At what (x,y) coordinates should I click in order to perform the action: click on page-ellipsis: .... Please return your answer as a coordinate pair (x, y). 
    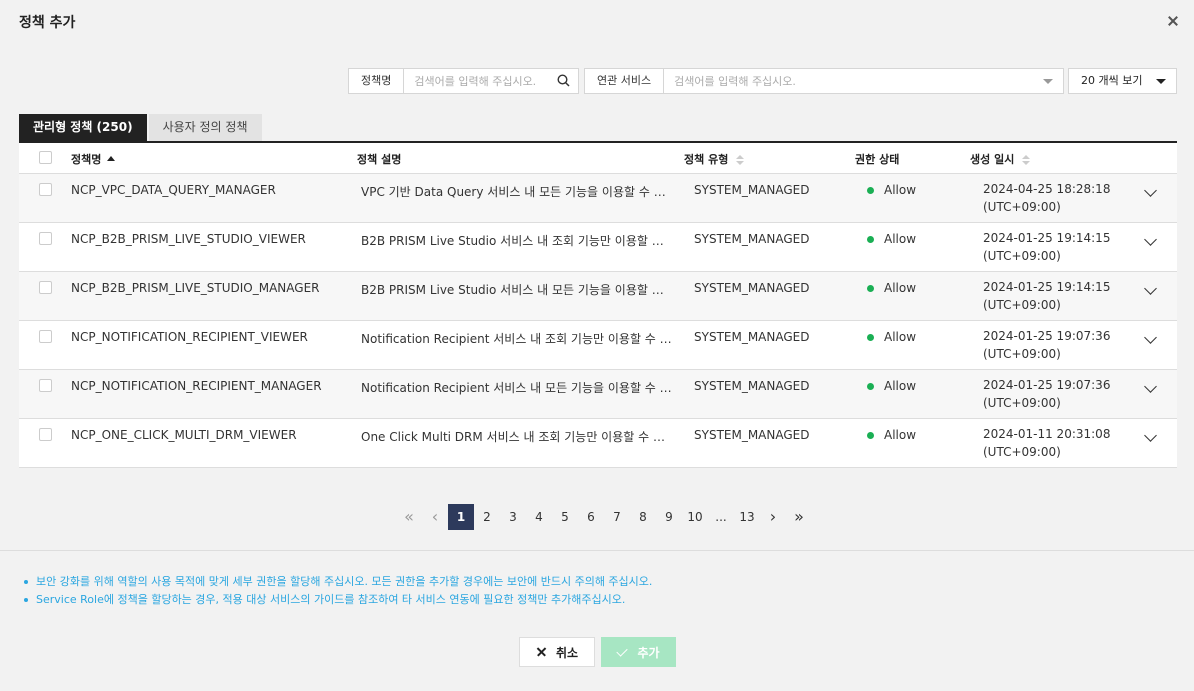
    Looking at the image, I should click on (721, 517).